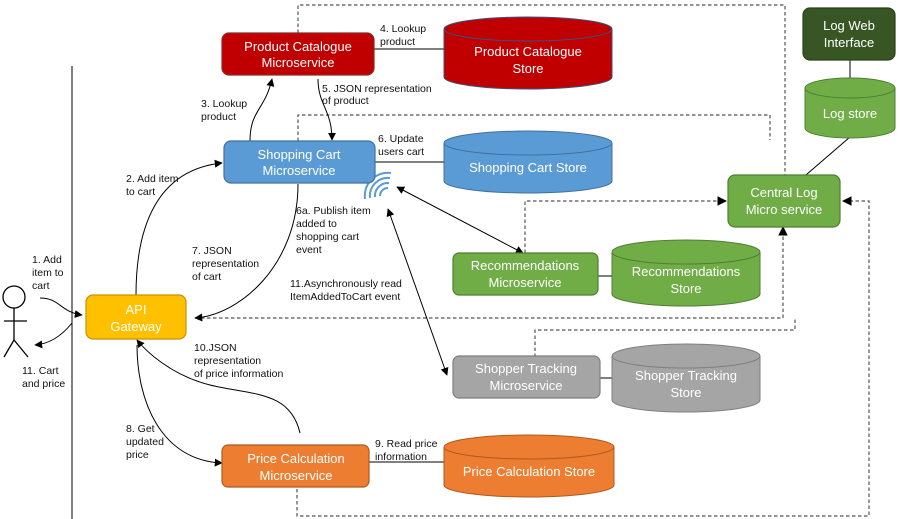 The height and width of the screenshot is (519, 900). I want to click on node-label: Interface, so click(849, 42).